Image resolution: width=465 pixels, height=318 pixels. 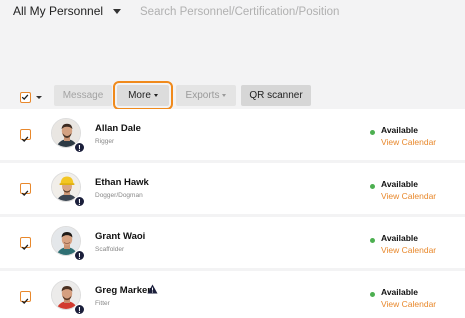 What do you see at coordinates (102, 303) in the screenshot?
I see `person-role: Fitter` at bounding box center [102, 303].